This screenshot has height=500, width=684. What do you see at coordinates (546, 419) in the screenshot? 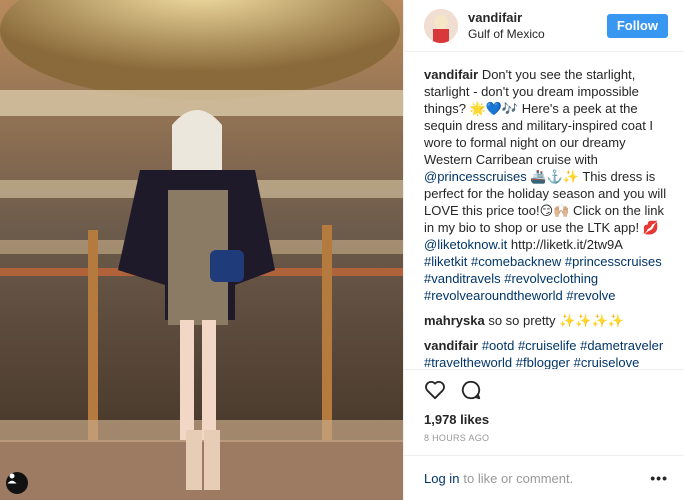
I see `likes-count: 1,978 likes` at bounding box center [546, 419].